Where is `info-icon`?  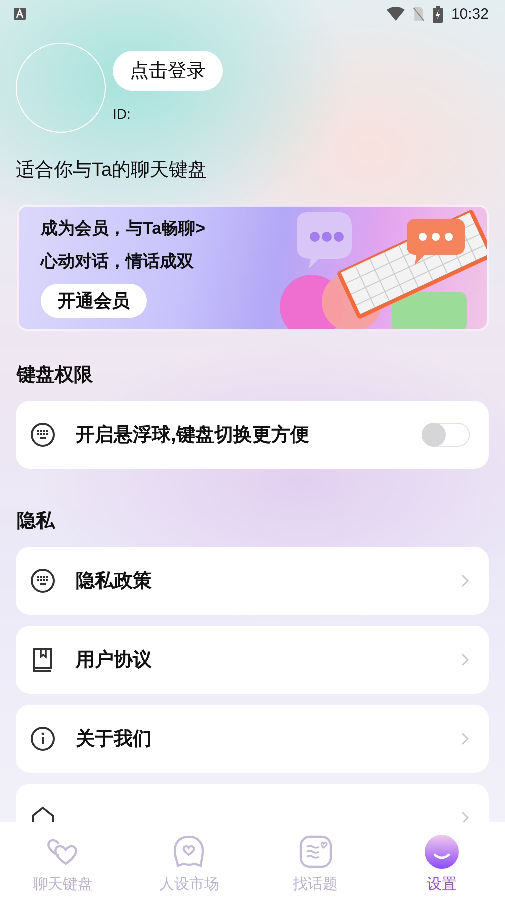 info-icon is located at coordinates (43, 739).